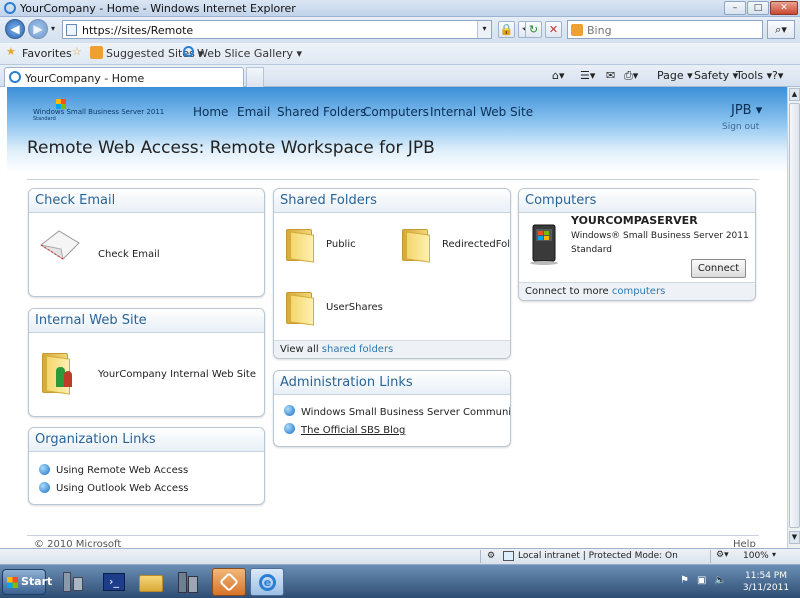 The width and height of the screenshot is (800, 598). What do you see at coordinates (122, 470) in the screenshot?
I see `org-link-remote-web-access: Using Remote Web Access` at bounding box center [122, 470].